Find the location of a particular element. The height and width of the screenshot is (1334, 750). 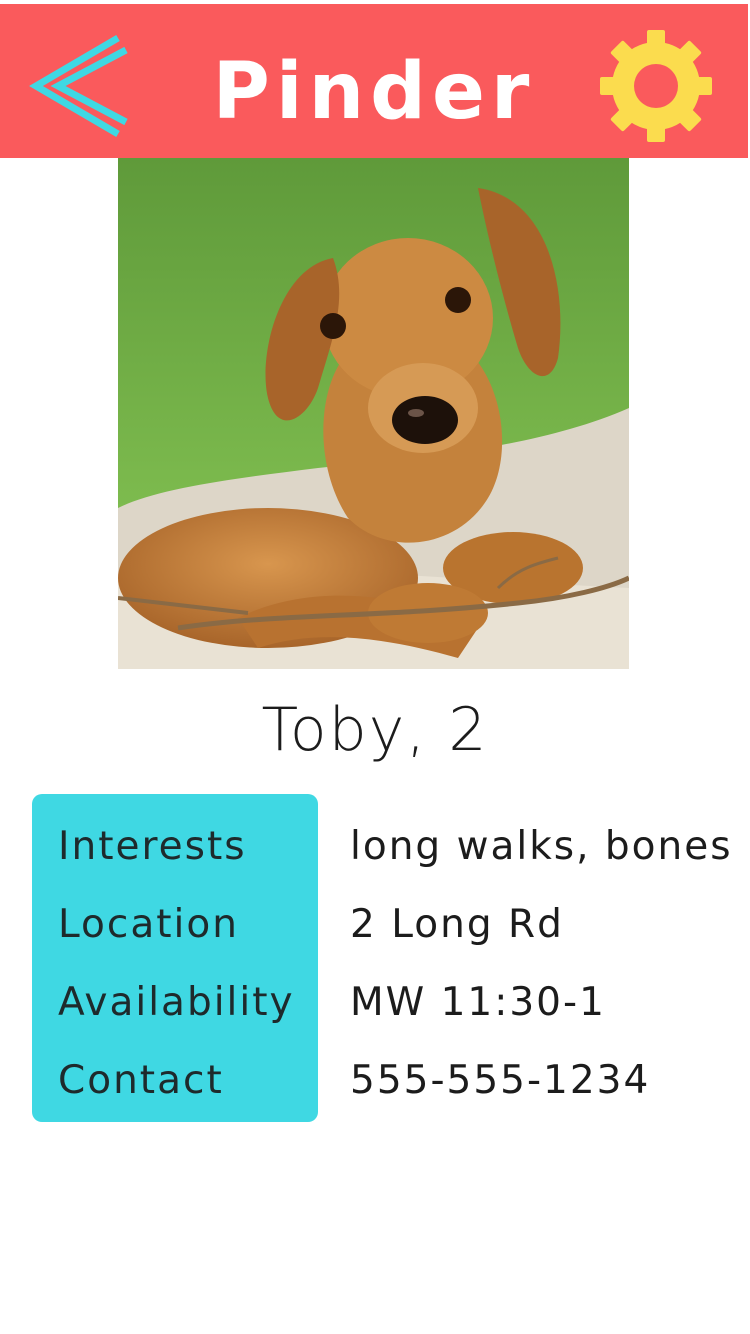

location-value: 2 Long Rd is located at coordinates (457, 924).